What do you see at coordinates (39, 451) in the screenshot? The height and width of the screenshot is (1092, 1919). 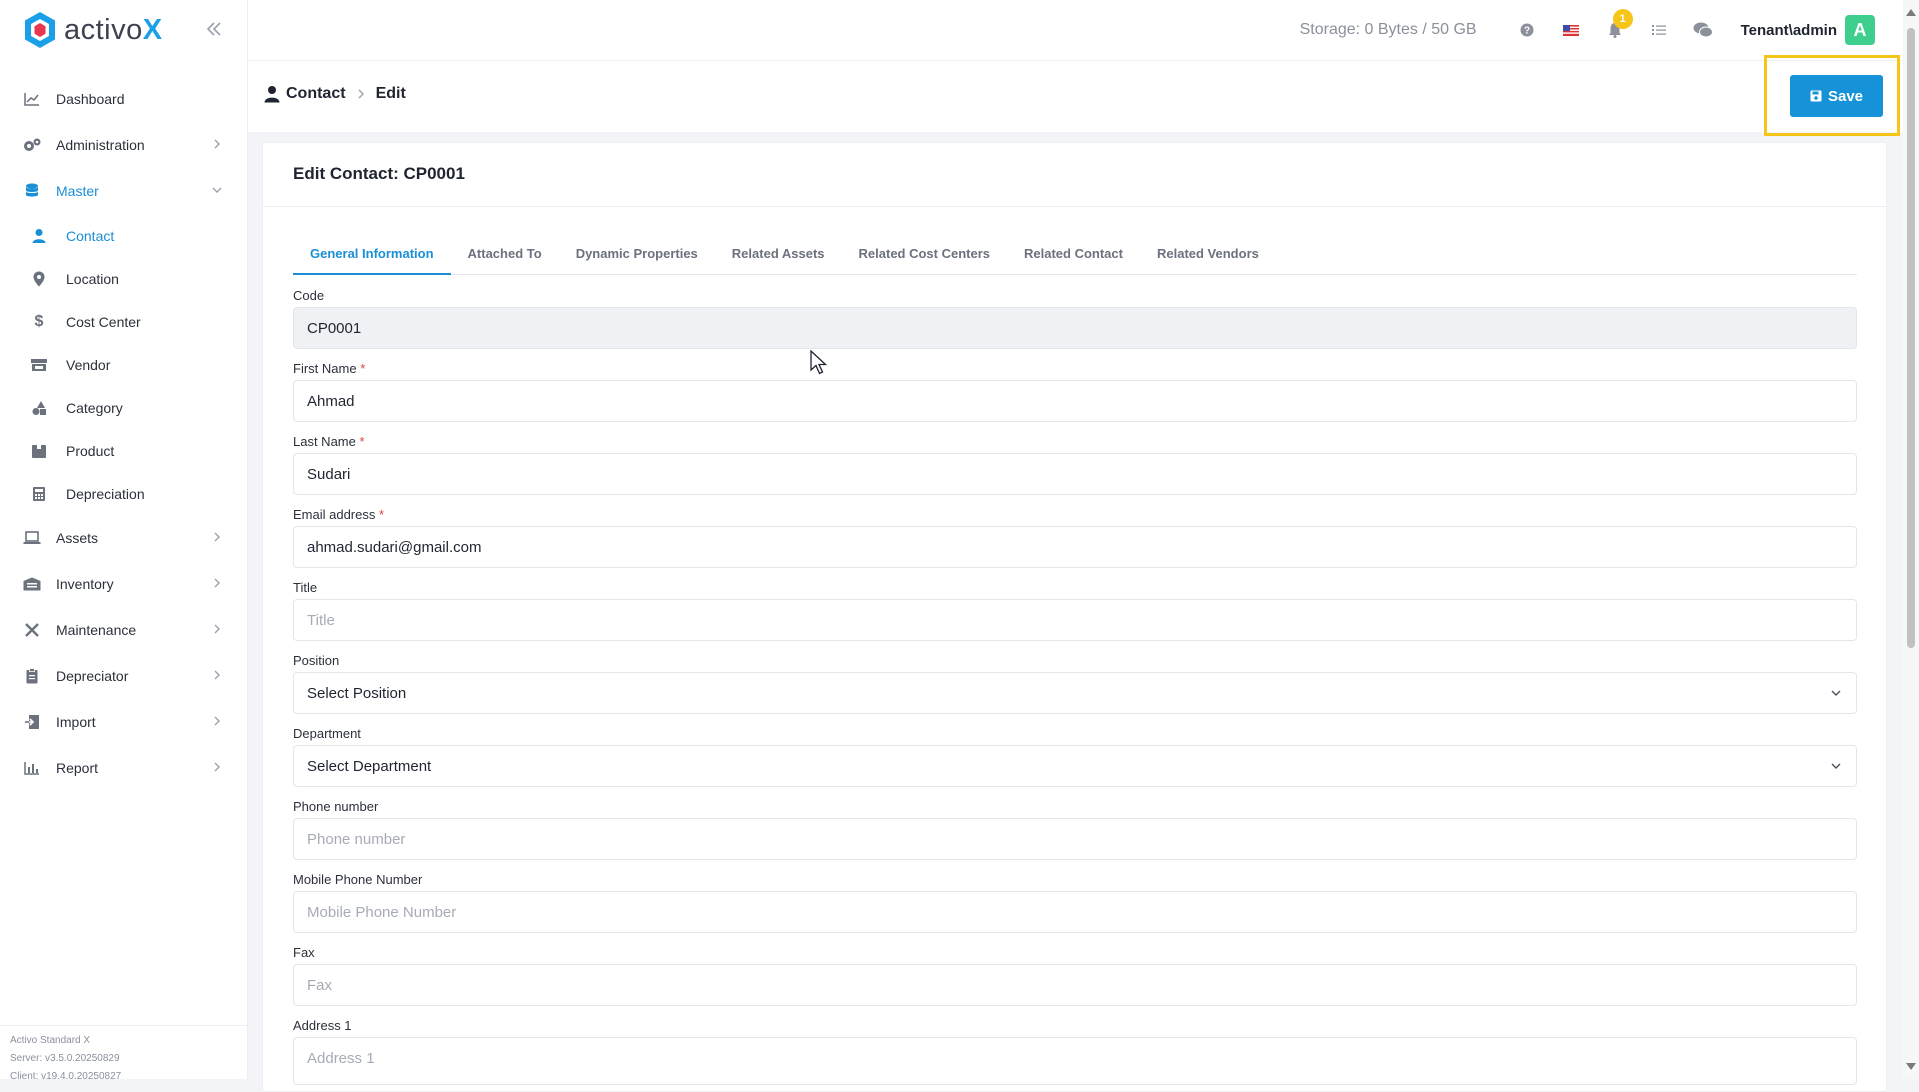 I see `box-icon` at bounding box center [39, 451].